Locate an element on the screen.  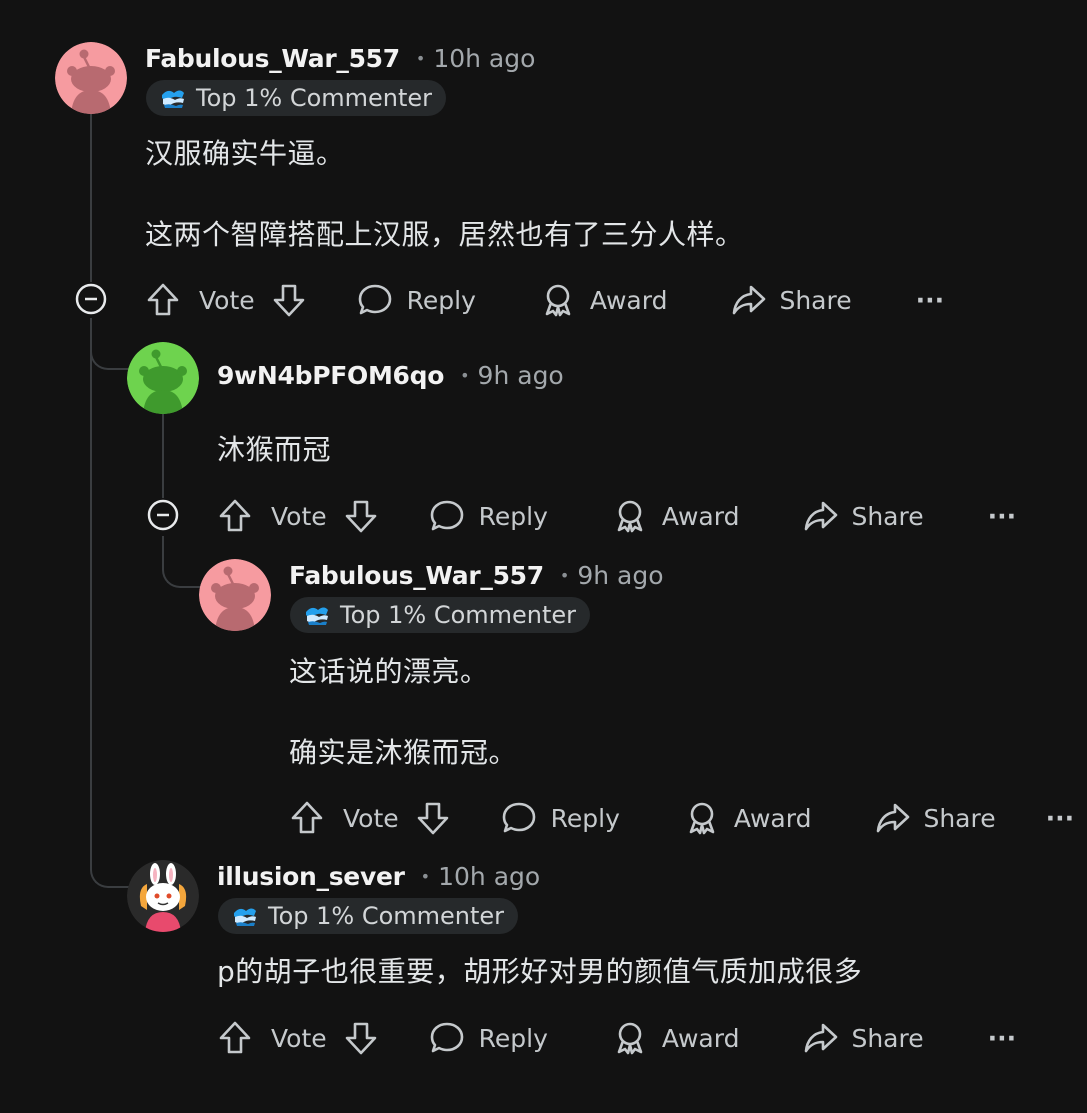
thread-line is located at coordinates (91, 198).